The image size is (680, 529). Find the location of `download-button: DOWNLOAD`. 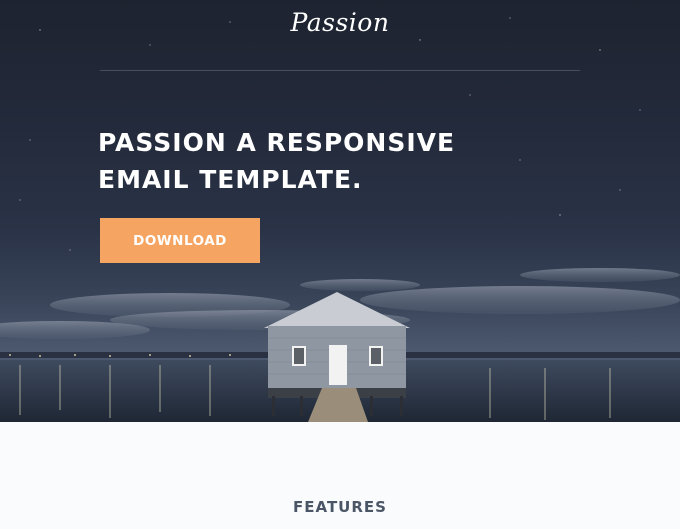

download-button: DOWNLOAD is located at coordinates (180, 240).